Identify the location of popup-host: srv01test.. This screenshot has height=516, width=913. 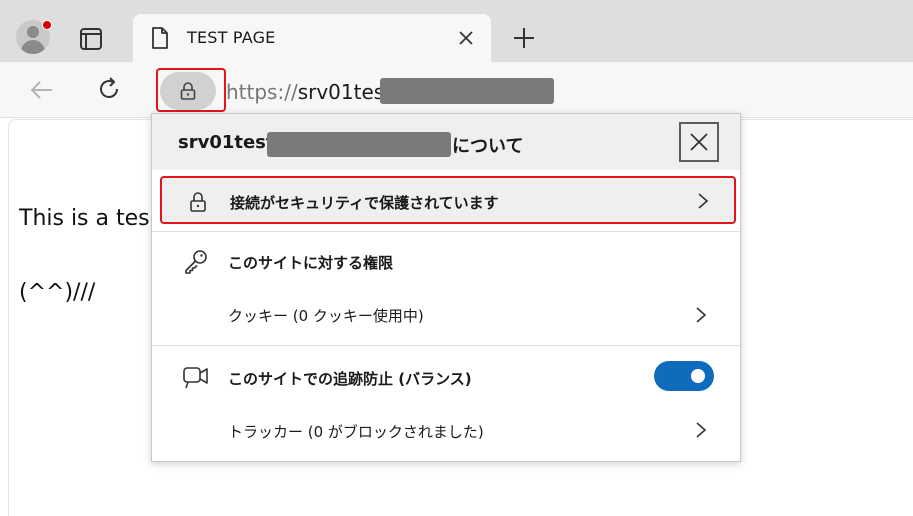
(230, 142).